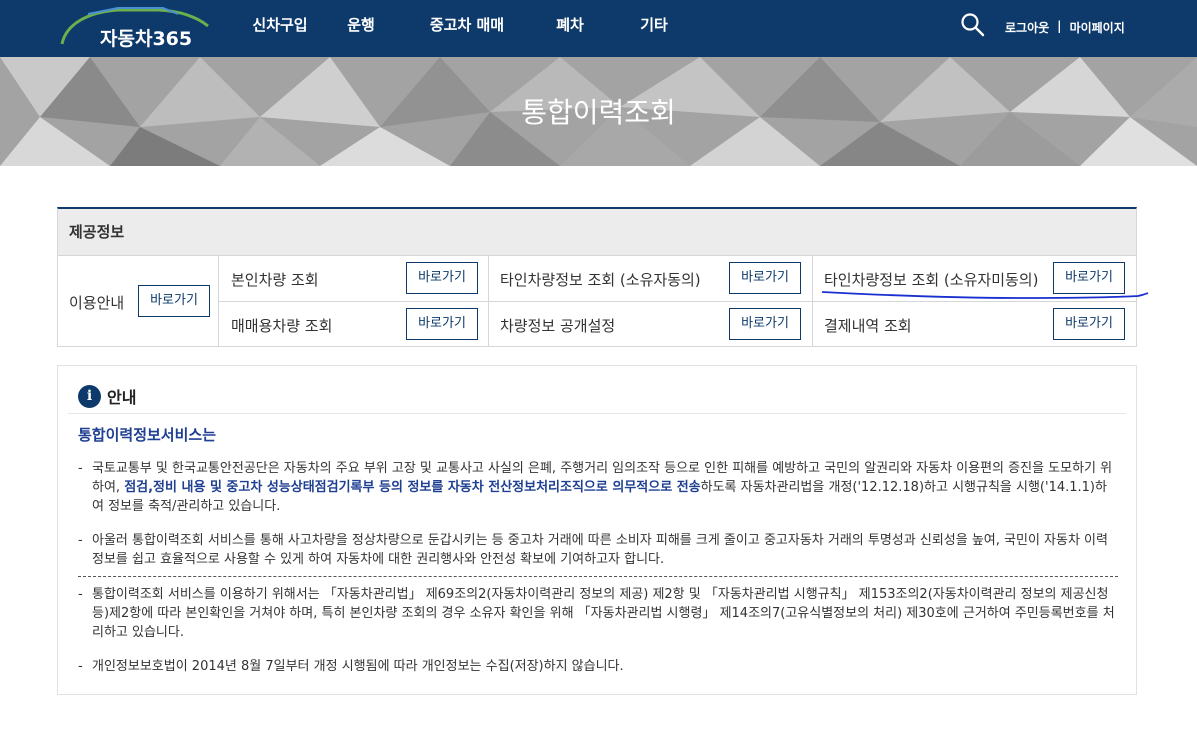 Image resolution: width=1197 pixels, height=735 pixels. Describe the element at coordinates (558, 326) in the screenshot. I see `vehicle-disclosure-label: 차량정보 공개설정` at that location.